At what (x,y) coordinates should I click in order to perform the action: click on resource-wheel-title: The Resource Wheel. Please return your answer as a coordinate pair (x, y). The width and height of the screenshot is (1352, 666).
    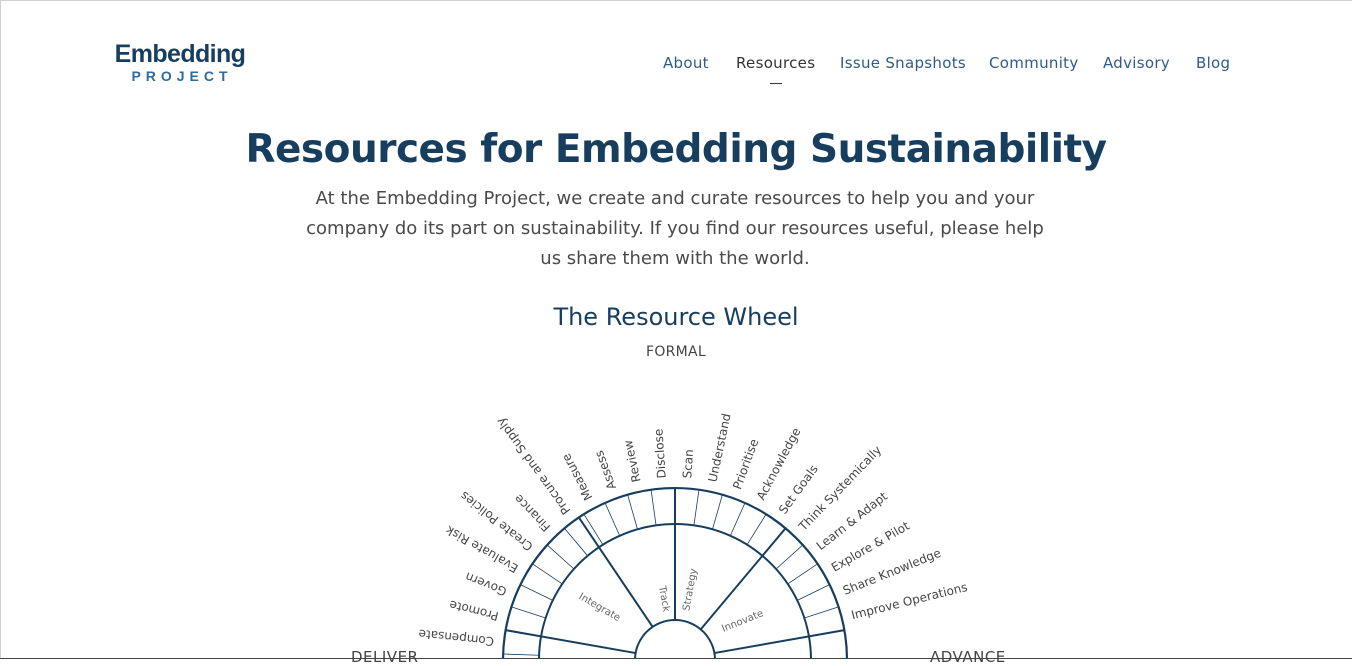
    Looking at the image, I should click on (676, 317).